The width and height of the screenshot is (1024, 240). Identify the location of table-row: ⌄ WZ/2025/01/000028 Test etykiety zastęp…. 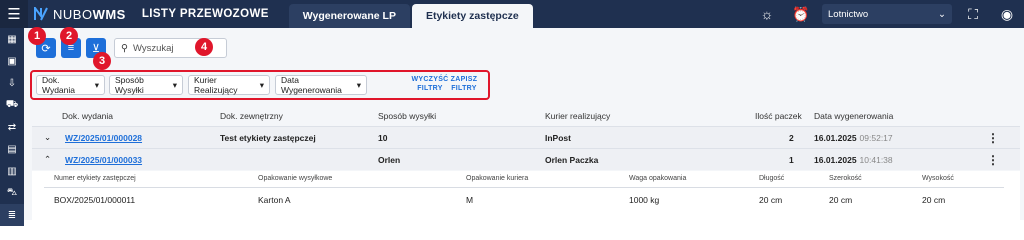
(526, 137).